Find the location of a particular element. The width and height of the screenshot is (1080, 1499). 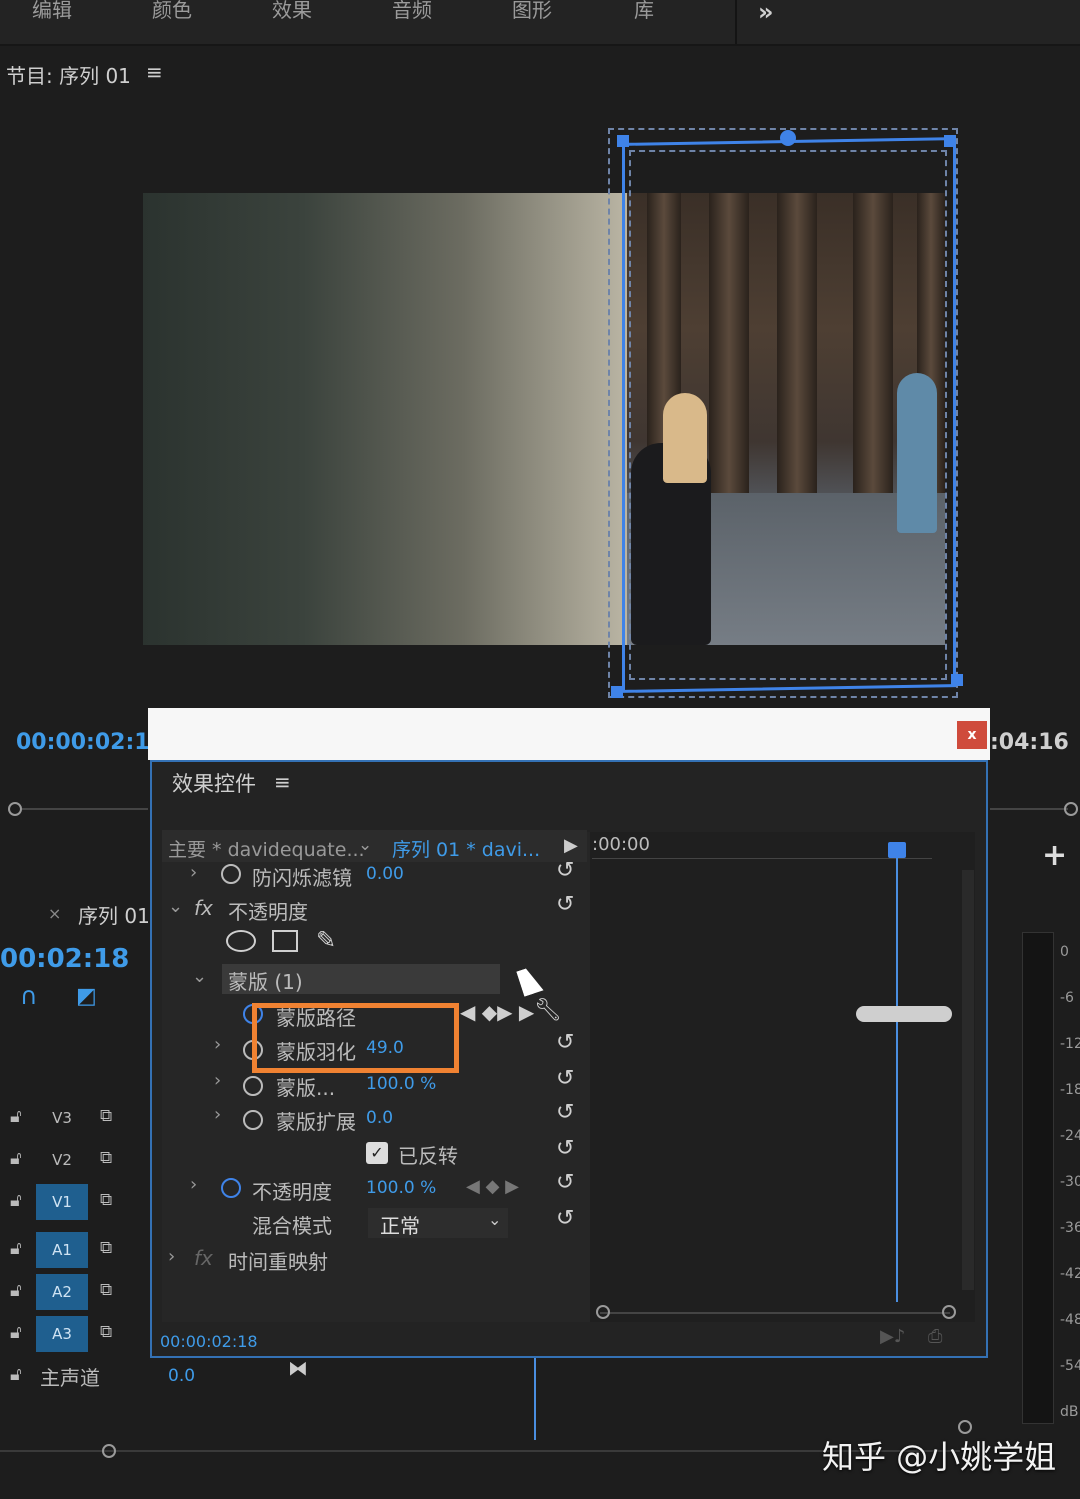

mask-opacity-value: 100.0 % is located at coordinates (401, 1084).